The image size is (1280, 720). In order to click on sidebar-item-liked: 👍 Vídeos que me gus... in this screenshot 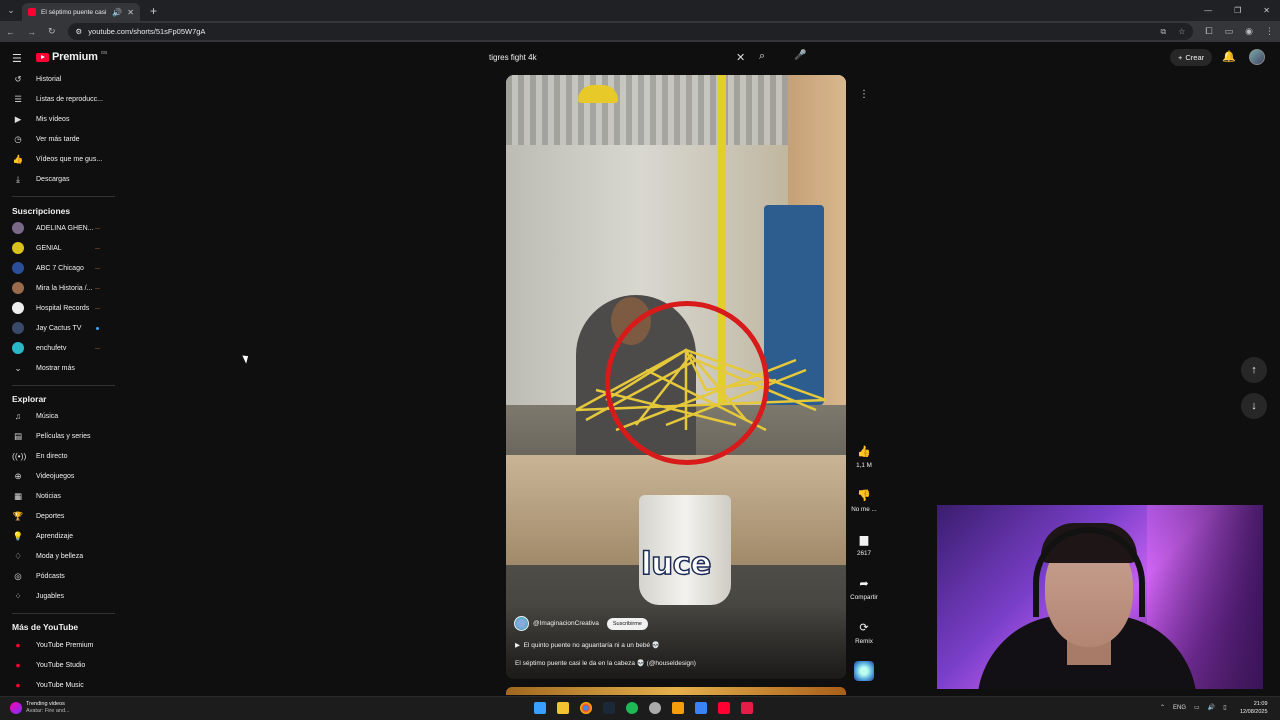, I will do `click(57, 159)`.